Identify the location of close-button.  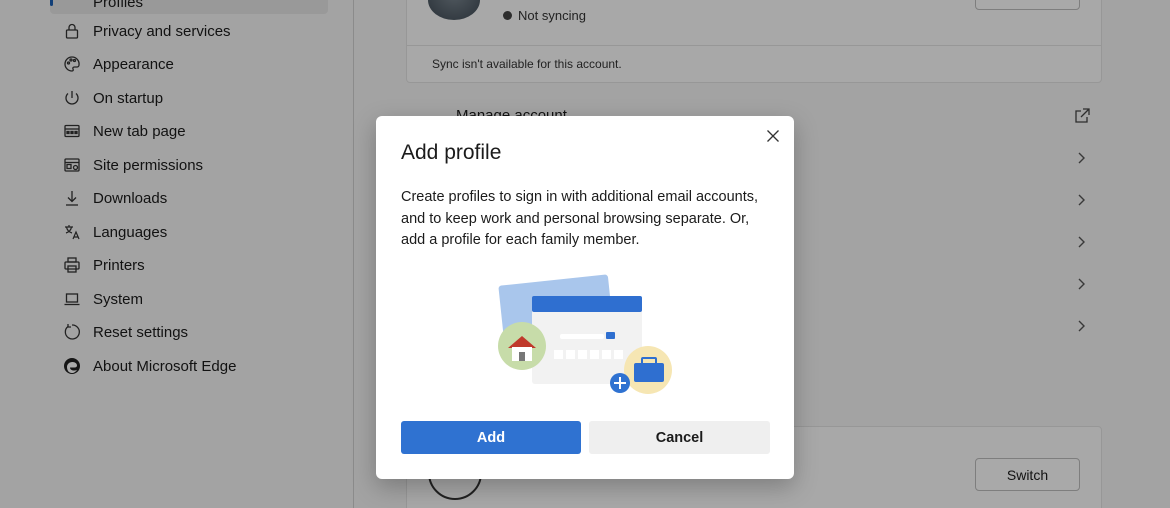
(773, 136).